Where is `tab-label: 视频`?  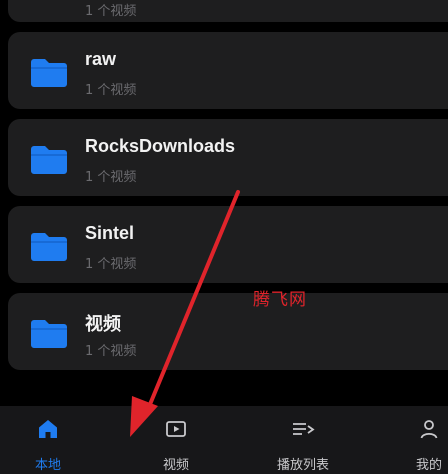
tab-label: 视频 is located at coordinates (175, 465).